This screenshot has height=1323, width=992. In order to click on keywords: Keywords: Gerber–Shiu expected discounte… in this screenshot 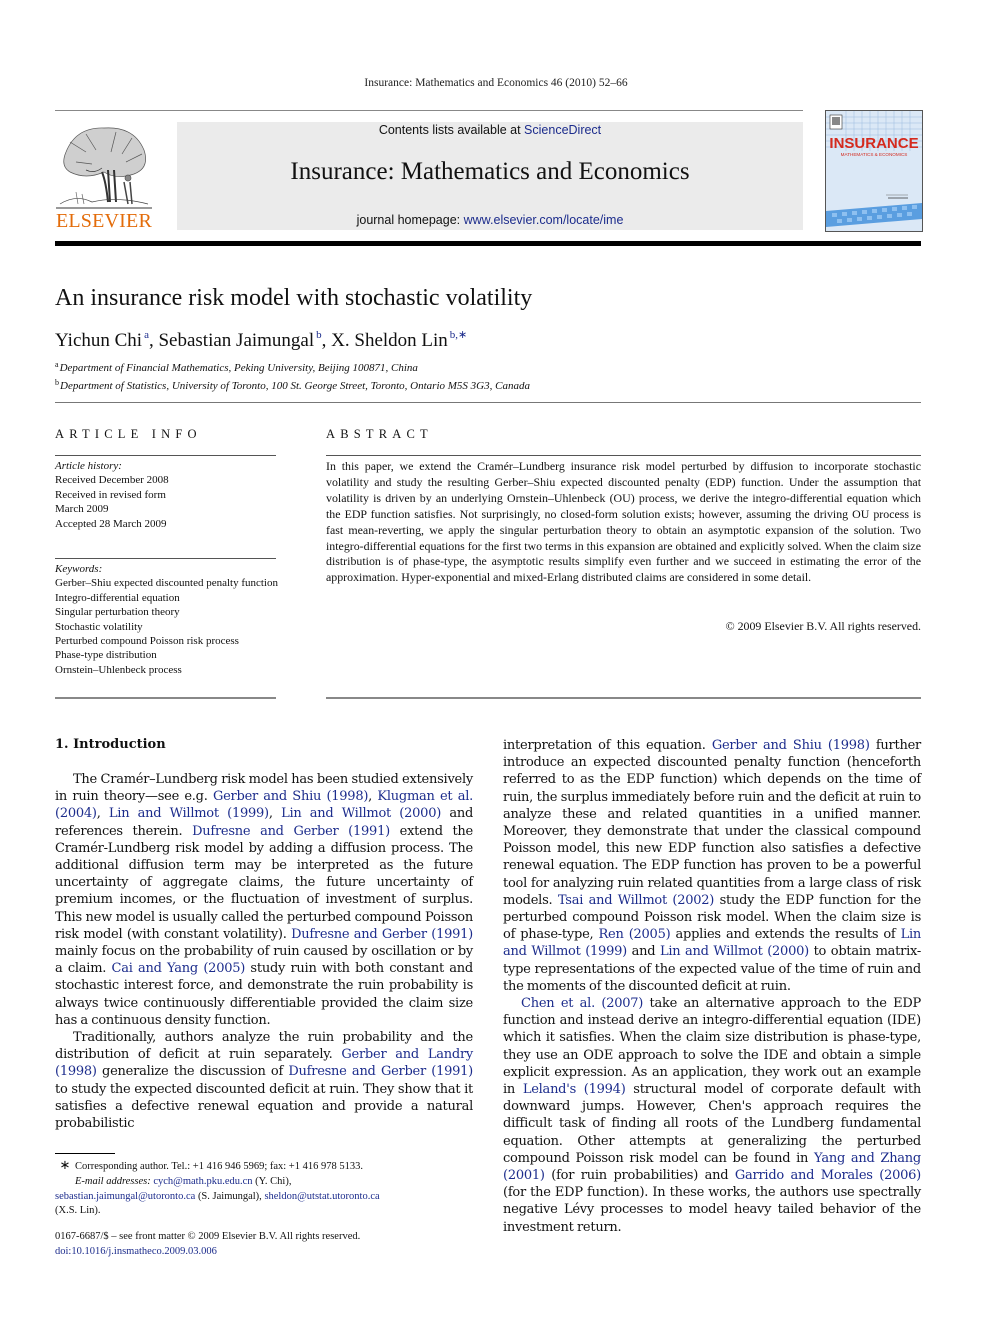, I will do `click(167, 619)`.